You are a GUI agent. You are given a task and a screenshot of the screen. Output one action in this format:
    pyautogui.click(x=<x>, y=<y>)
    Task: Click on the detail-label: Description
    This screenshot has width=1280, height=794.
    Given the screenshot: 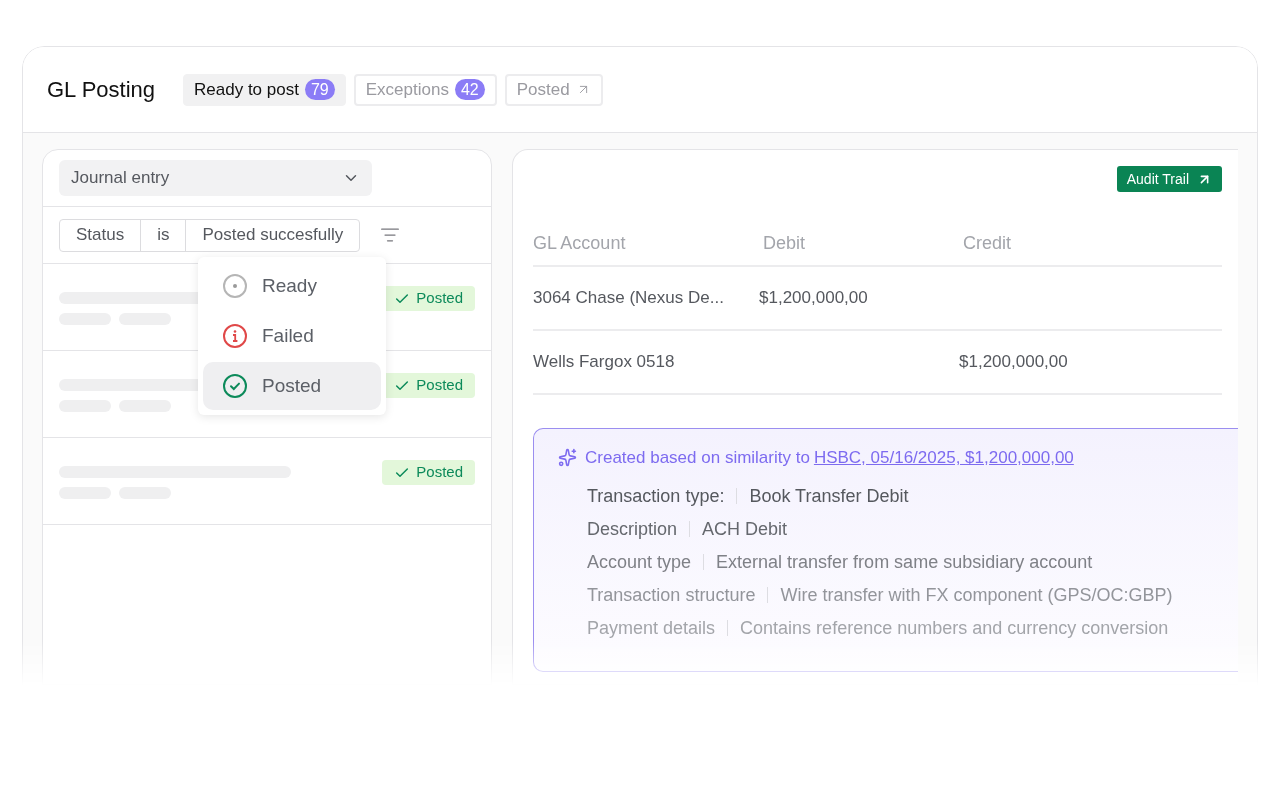 What is the action you would take?
    pyautogui.click(x=632, y=529)
    